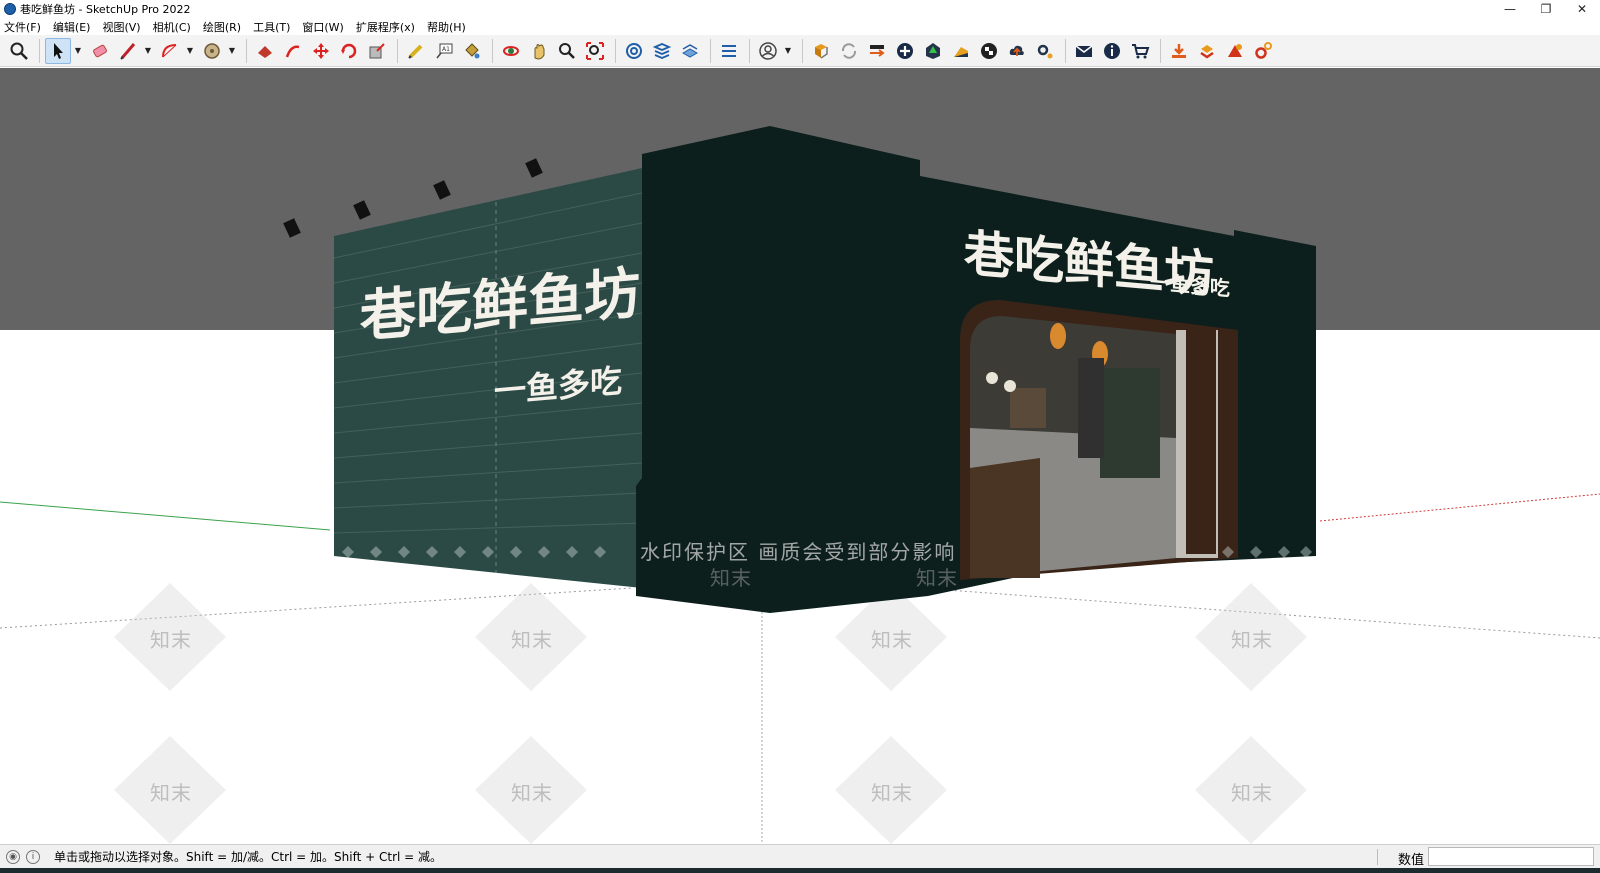 This screenshot has height=873, width=1600. I want to click on pencil-icon, so click(128, 51).